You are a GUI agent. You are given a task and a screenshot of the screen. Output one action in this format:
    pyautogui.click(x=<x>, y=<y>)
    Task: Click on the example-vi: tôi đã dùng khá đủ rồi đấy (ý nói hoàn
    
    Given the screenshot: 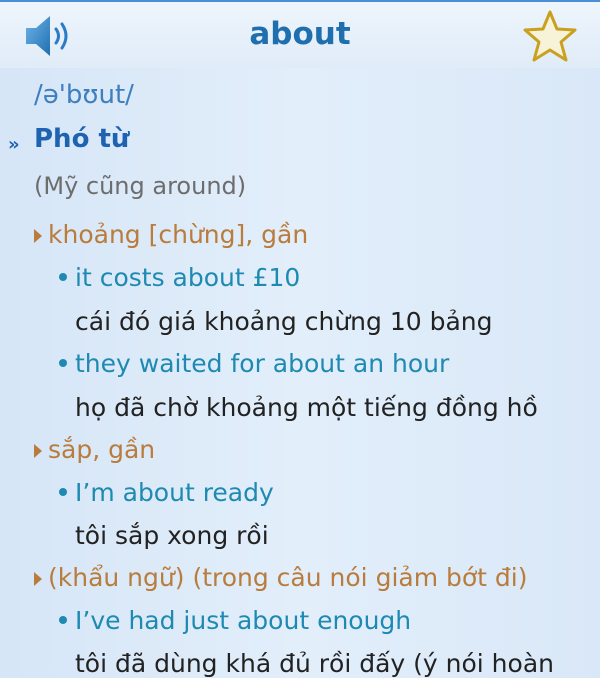 What is the action you would take?
    pyautogui.click(x=314, y=663)
    